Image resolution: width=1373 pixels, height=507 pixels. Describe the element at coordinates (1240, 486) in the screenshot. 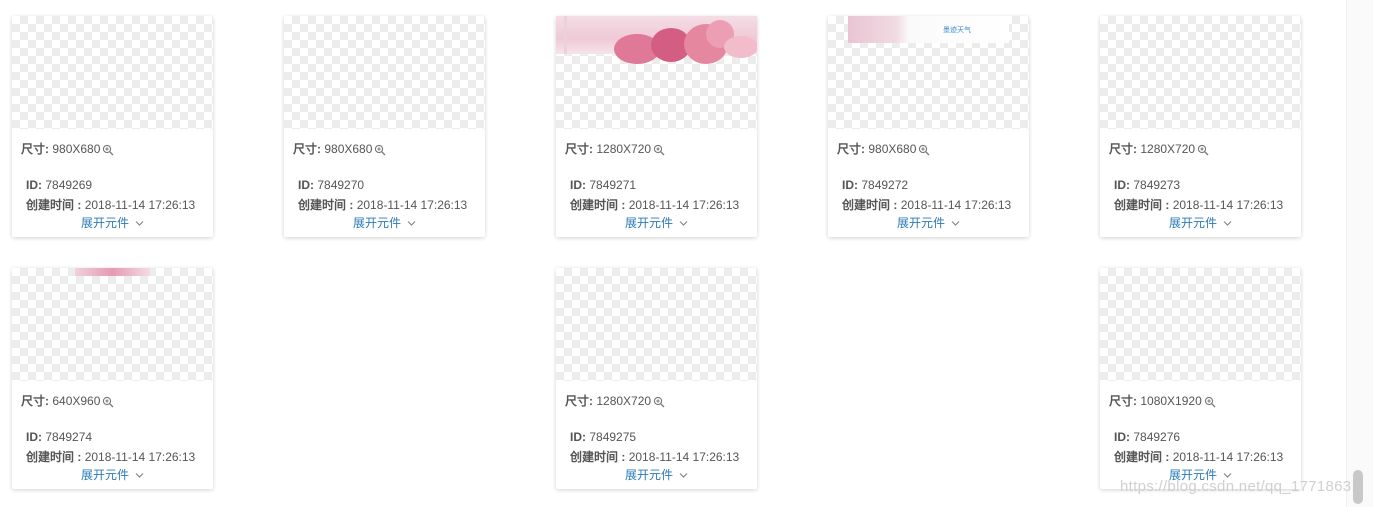

I see `watermark: https://blog.csdn.net/qq_17718631` at that location.